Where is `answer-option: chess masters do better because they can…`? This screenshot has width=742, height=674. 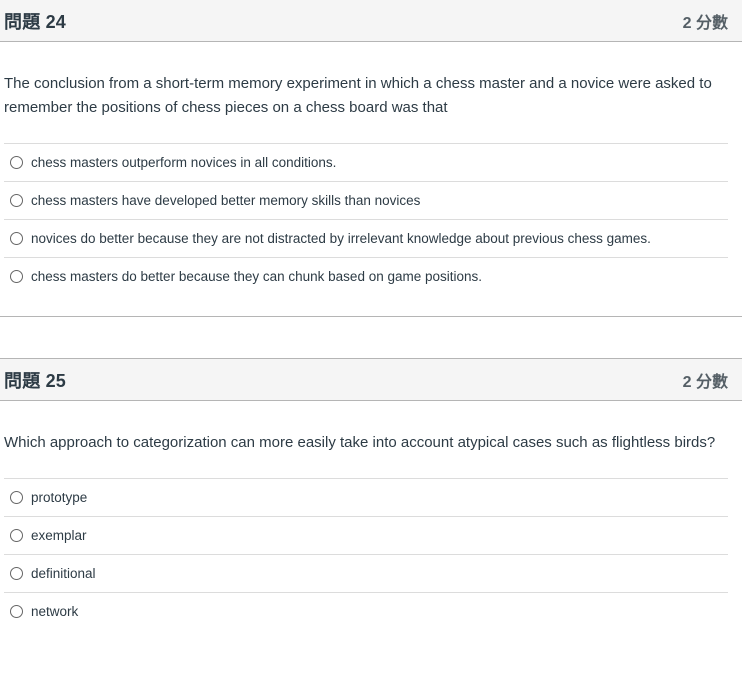
answer-option: chess masters do better because they can… is located at coordinates (366, 276).